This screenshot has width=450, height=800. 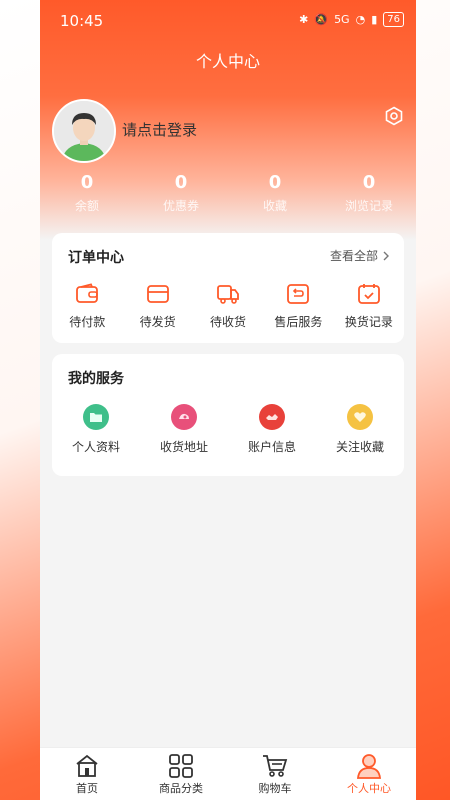 I want to click on service-profile: 个人资料, so click(x=96, y=429).